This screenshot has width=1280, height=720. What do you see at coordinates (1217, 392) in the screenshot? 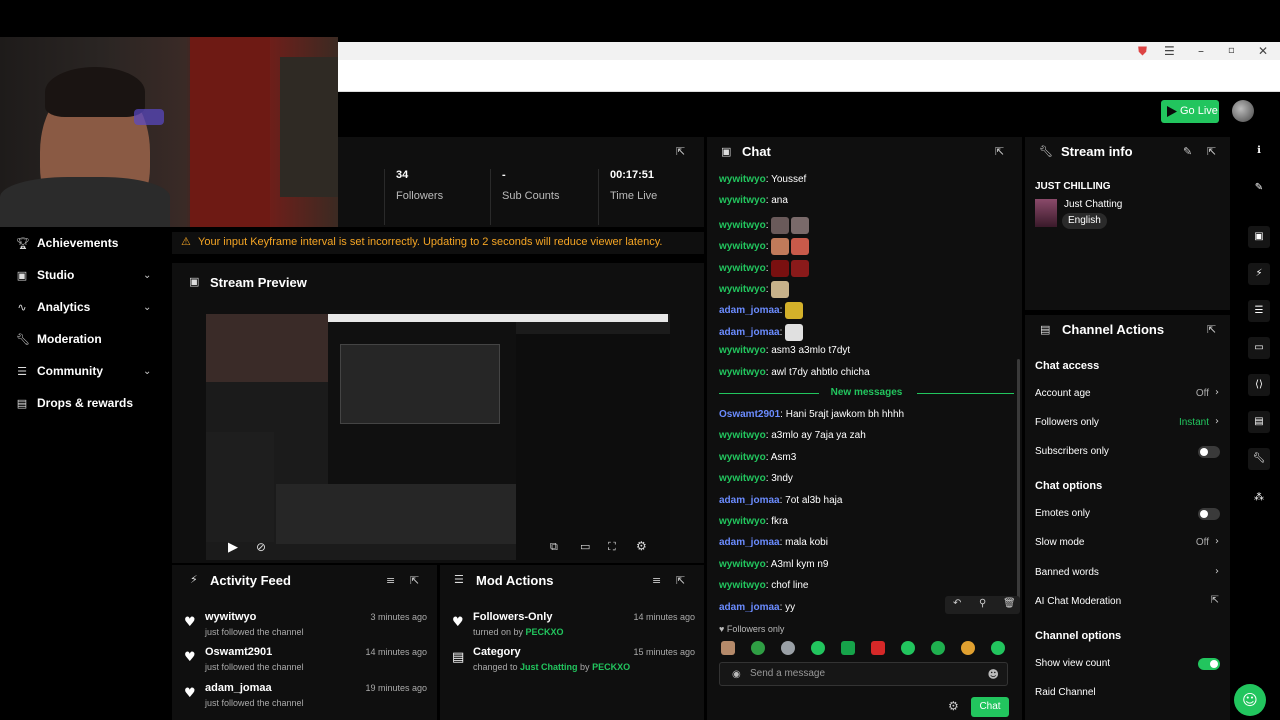
I see `chevron-right-icon: ›` at bounding box center [1217, 392].